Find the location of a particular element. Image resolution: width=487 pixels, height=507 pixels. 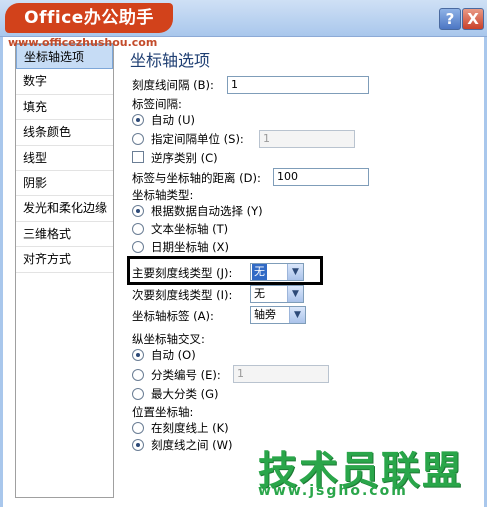

tick-interval-input: 1 is located at coordinates (298, 85).